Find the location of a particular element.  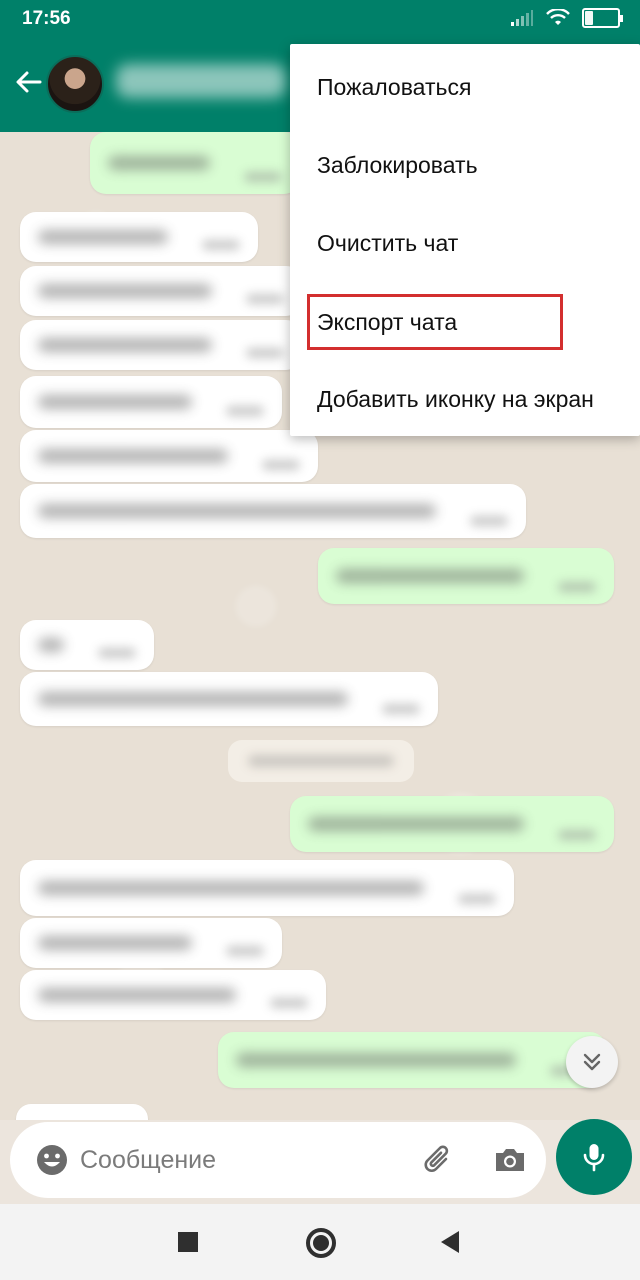

status-icons: 28 is located at coordinates (566, 18).